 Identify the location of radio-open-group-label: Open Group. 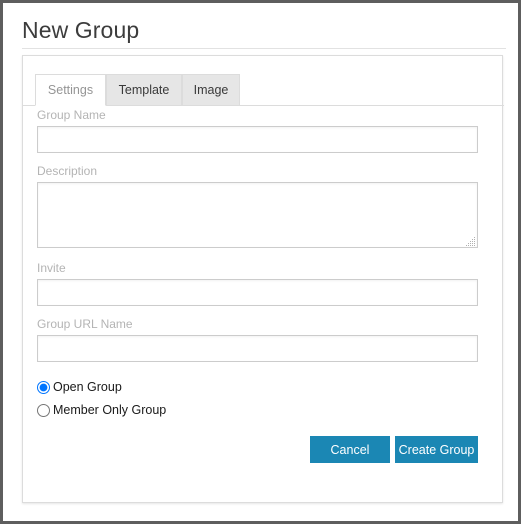
(87, 387).